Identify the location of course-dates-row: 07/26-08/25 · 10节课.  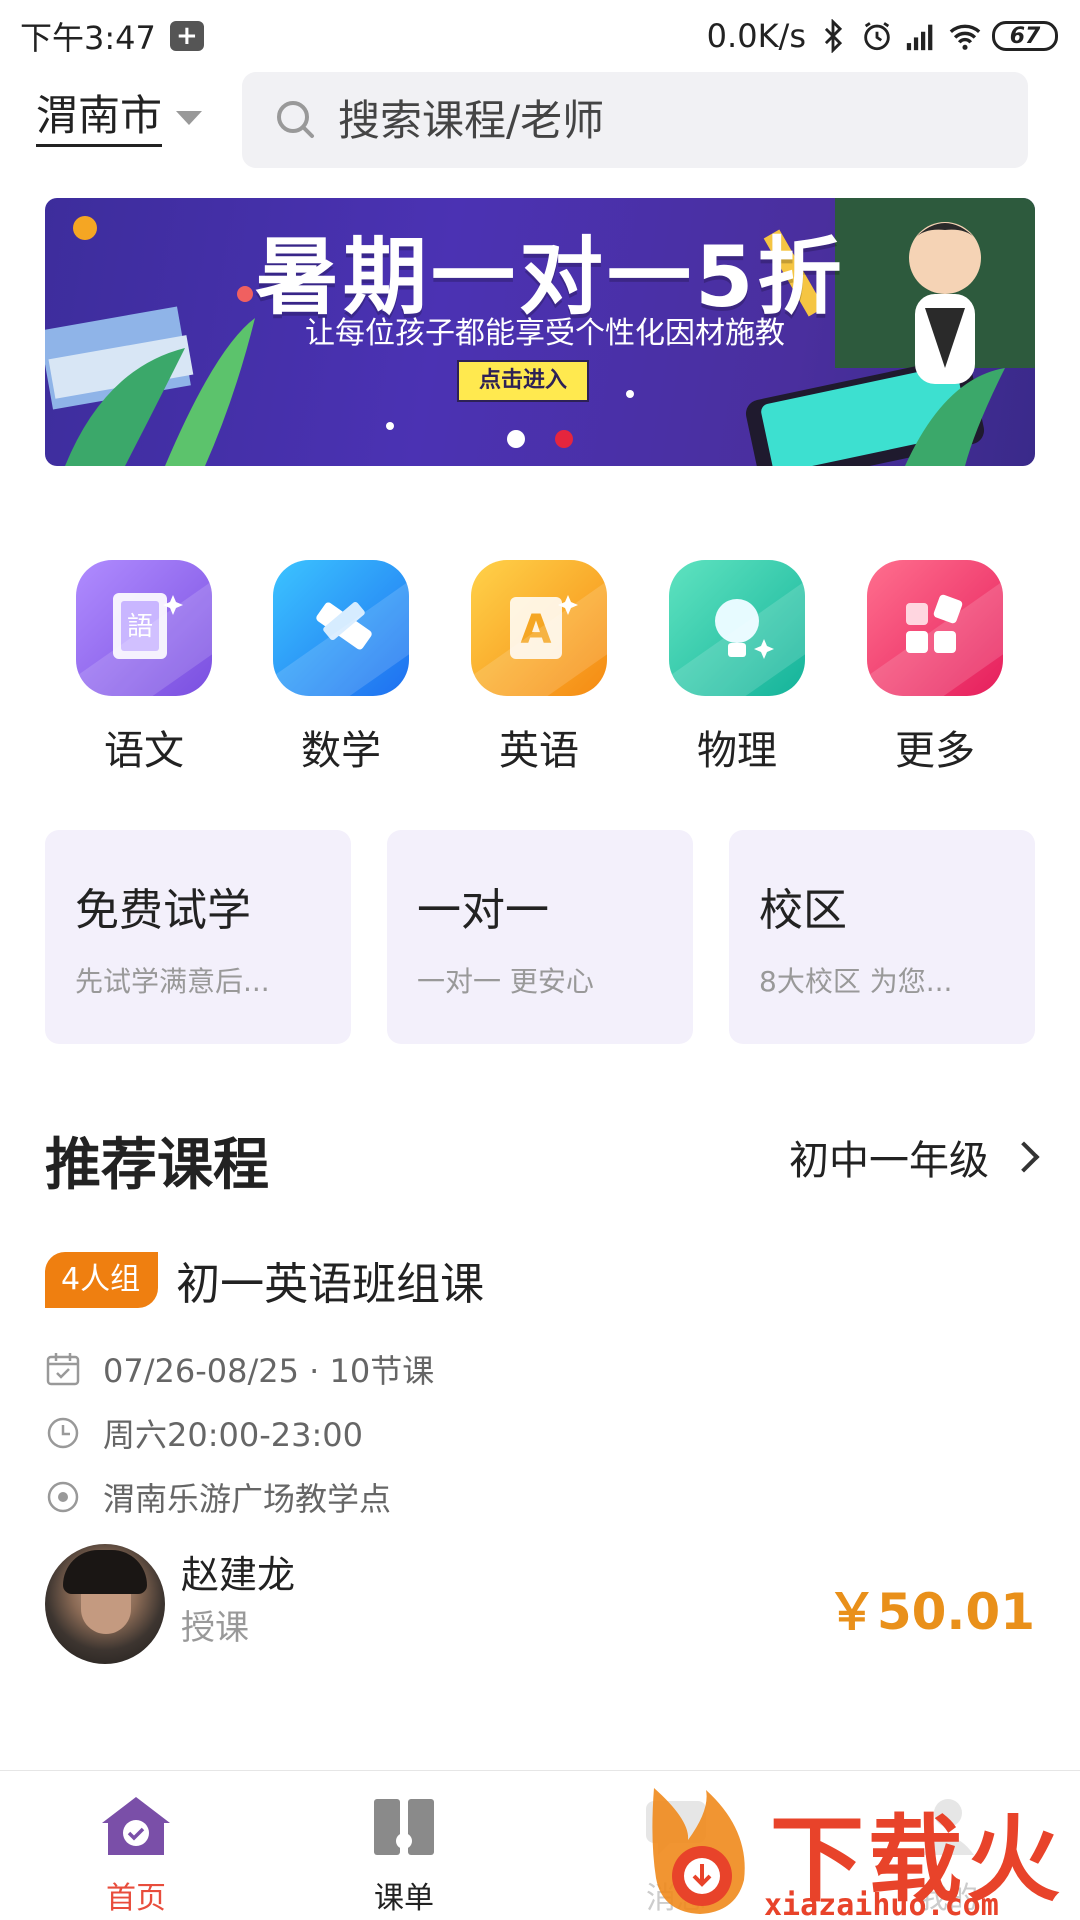
(540, 1369).